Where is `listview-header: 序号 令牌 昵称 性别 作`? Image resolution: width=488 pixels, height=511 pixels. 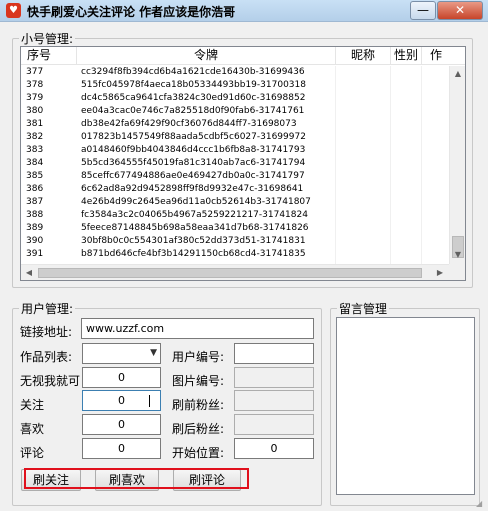
listview-header: 序号 令牌 昵称 性别 作 is located at coordinates (243, 56).